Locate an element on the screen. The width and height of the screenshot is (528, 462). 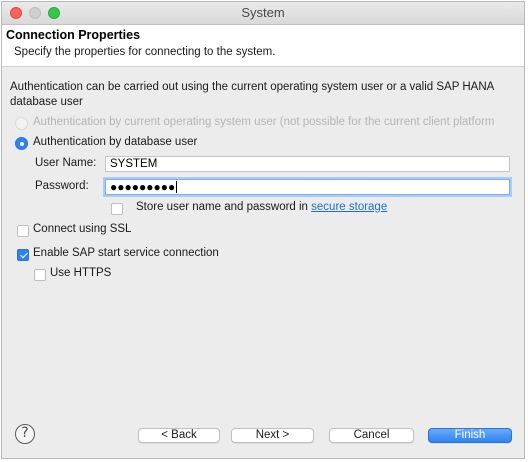
help-icon: ? is located at coordinates (25, 434).